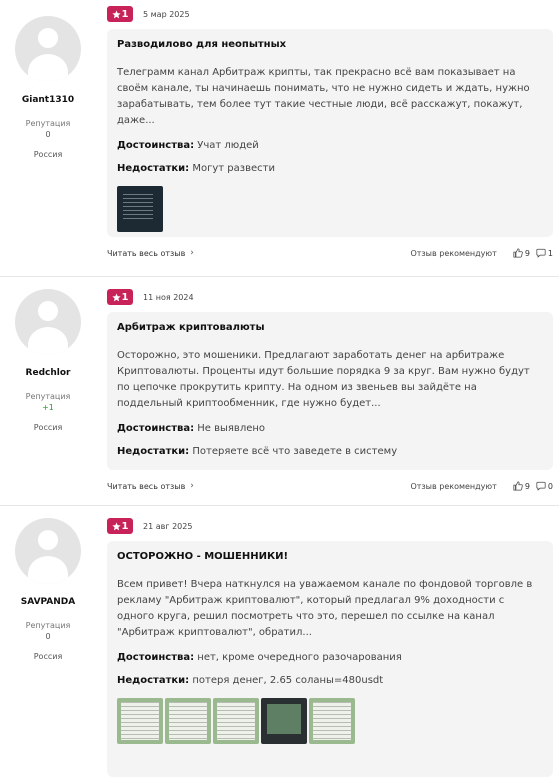 The width and height of the screenshot is (559, 777). What do you see at coordinates (299, 657) in the screenshot?
I see `pros-text: нет, кроме очередного разочарования` at bounding box center [299, 657].